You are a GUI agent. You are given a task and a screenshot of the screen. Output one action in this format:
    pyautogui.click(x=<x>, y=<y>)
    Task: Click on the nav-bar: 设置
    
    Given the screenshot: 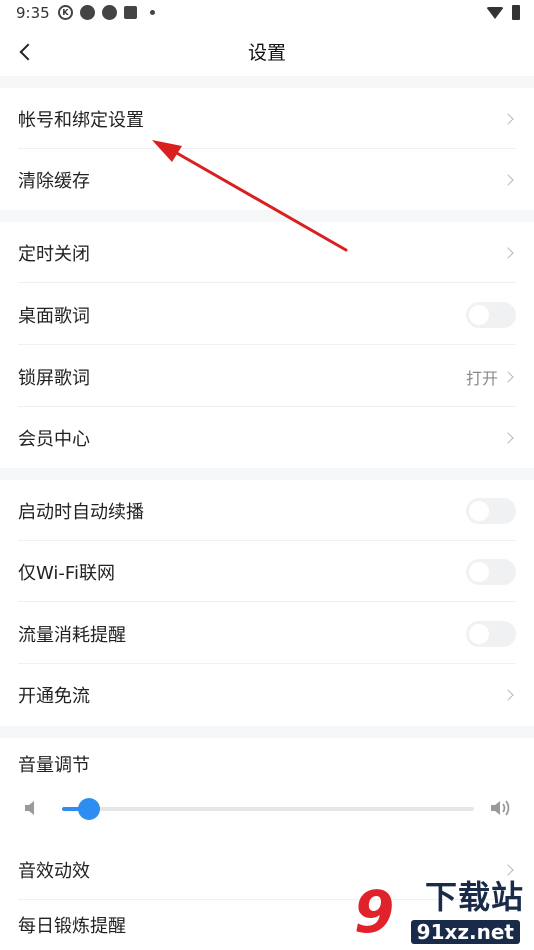 What is the action you would take?
    pyautogui.click(x=267, y=52)
    